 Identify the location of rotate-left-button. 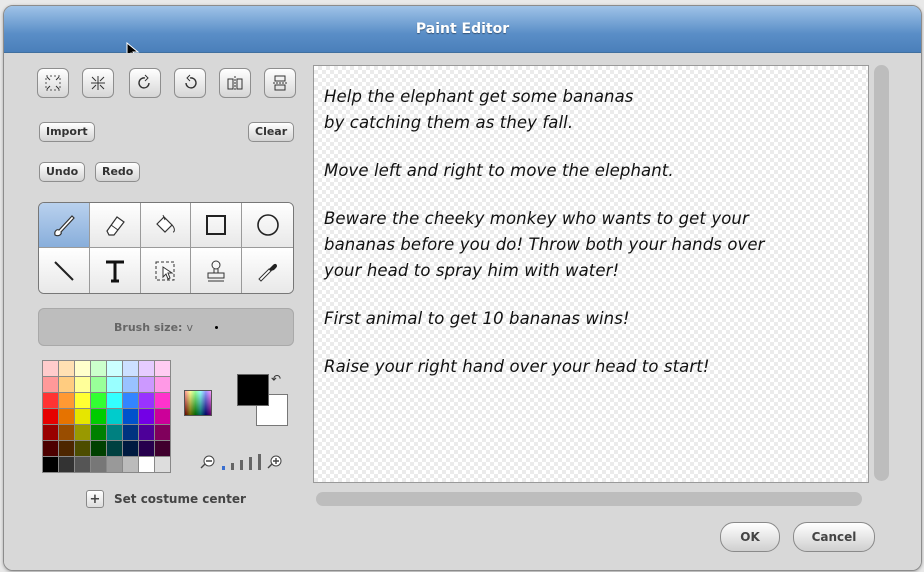
(145, 83).